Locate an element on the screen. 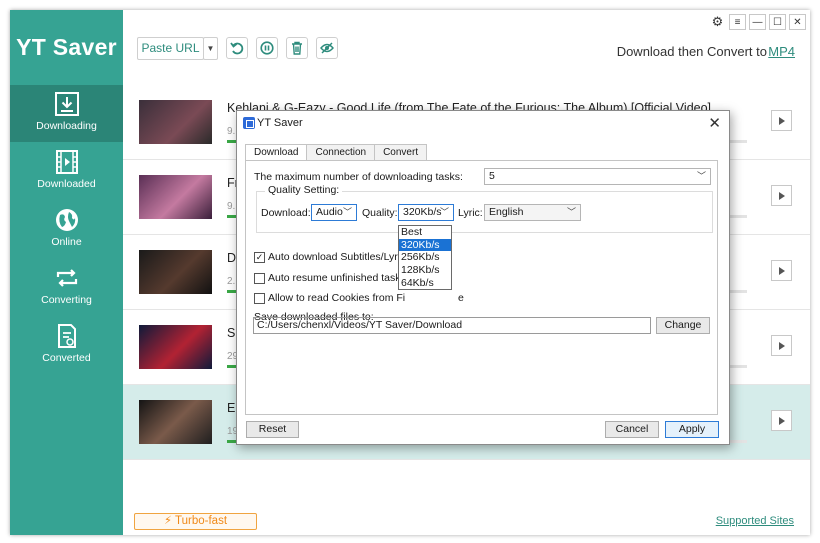 Image resolution: width=820 pixels, height=543 pixels. app-small-icon is located at coordinates (249, 123).